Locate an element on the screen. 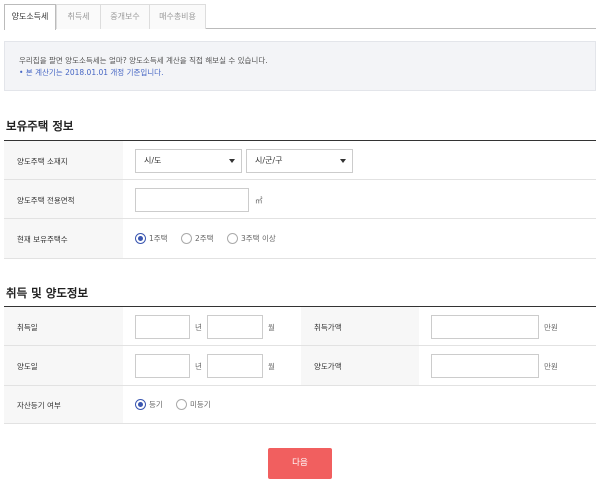 Image resolution: width=600 pixels, height=485 pixels. radio-unregistered-label: 미등기 is located at coordinates (200, 404).